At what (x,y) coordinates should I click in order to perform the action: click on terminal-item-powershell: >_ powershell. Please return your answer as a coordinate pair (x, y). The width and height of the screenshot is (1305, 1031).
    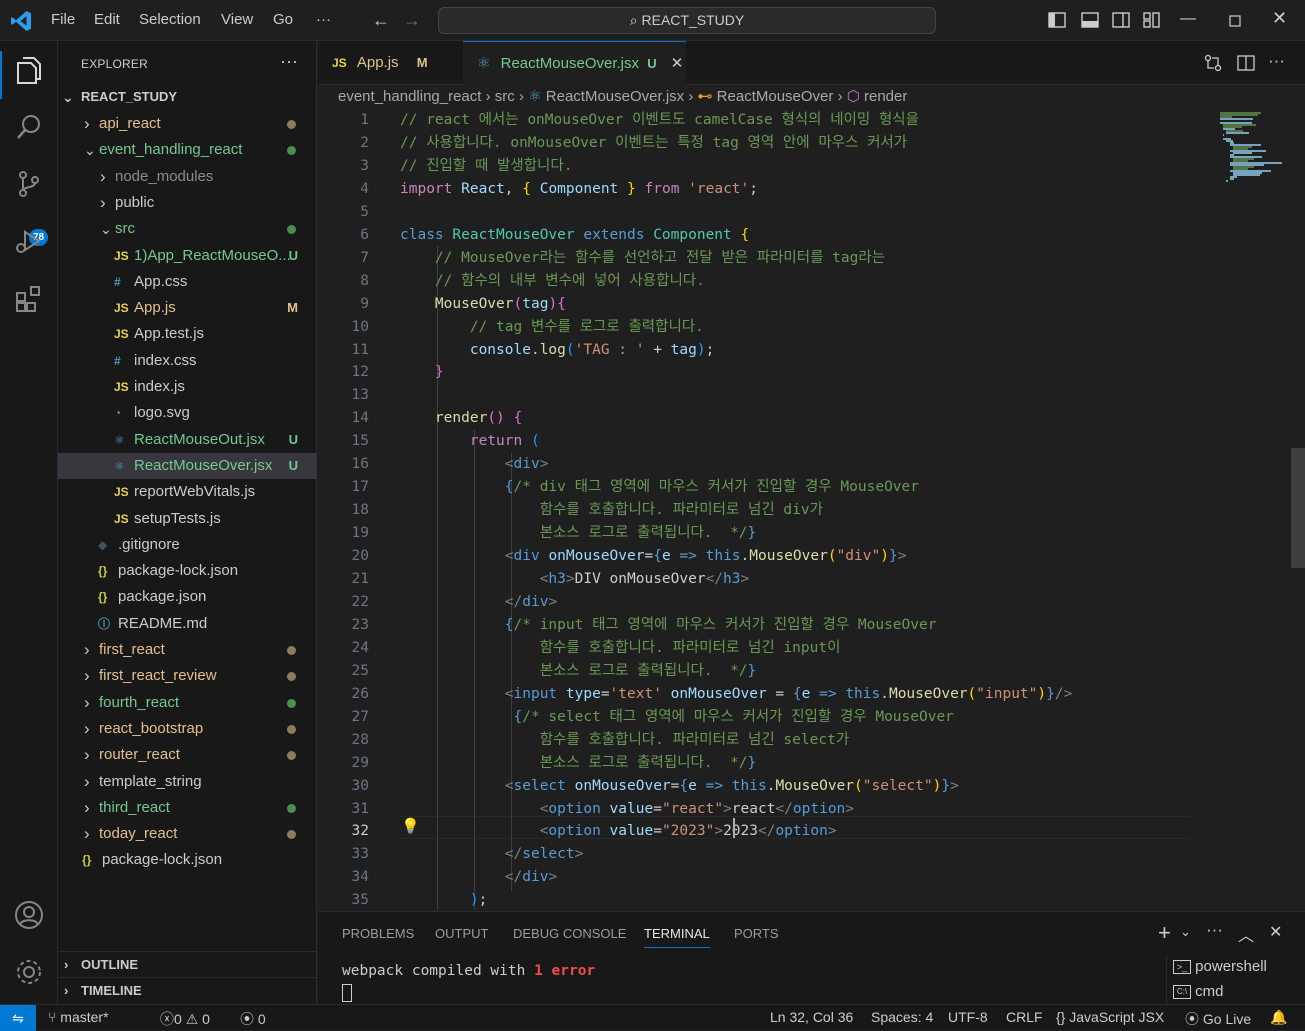
    Looking at the image, I should click on (1220, 966).